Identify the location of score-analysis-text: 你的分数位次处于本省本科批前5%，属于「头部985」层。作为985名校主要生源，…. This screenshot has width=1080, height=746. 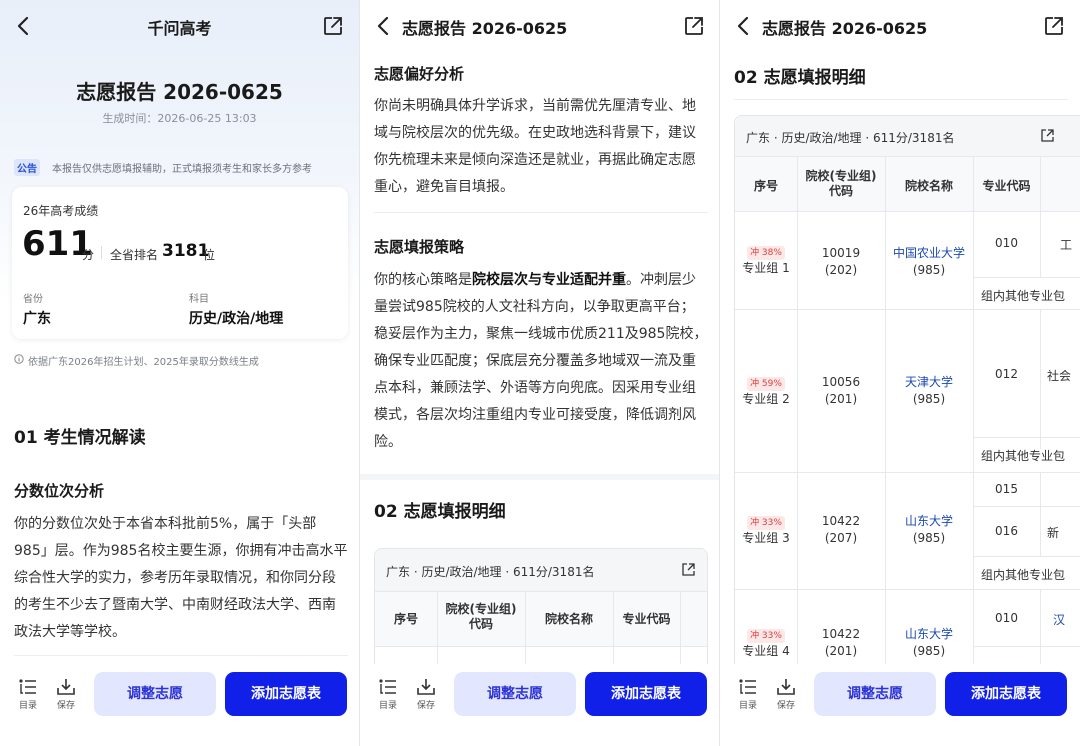
(181, 578).